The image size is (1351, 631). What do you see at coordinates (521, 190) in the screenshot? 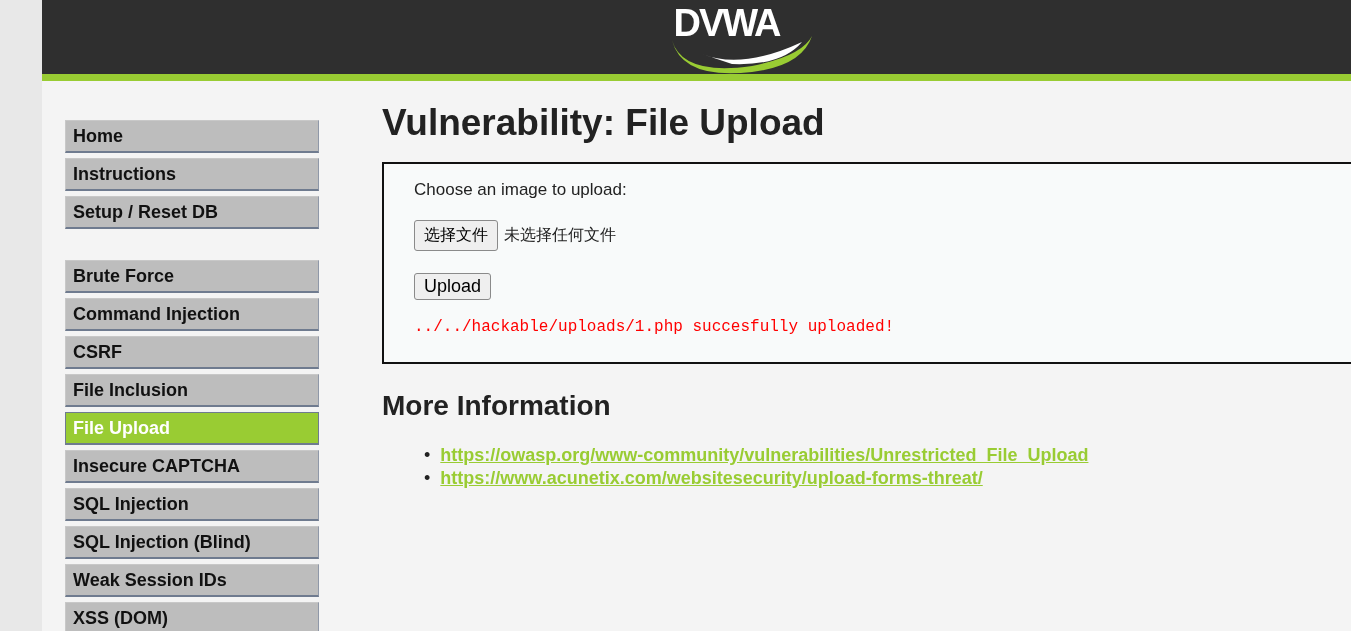
I see `upload-prompt: Choose an image to upload:` at bounding box center [521, 190].